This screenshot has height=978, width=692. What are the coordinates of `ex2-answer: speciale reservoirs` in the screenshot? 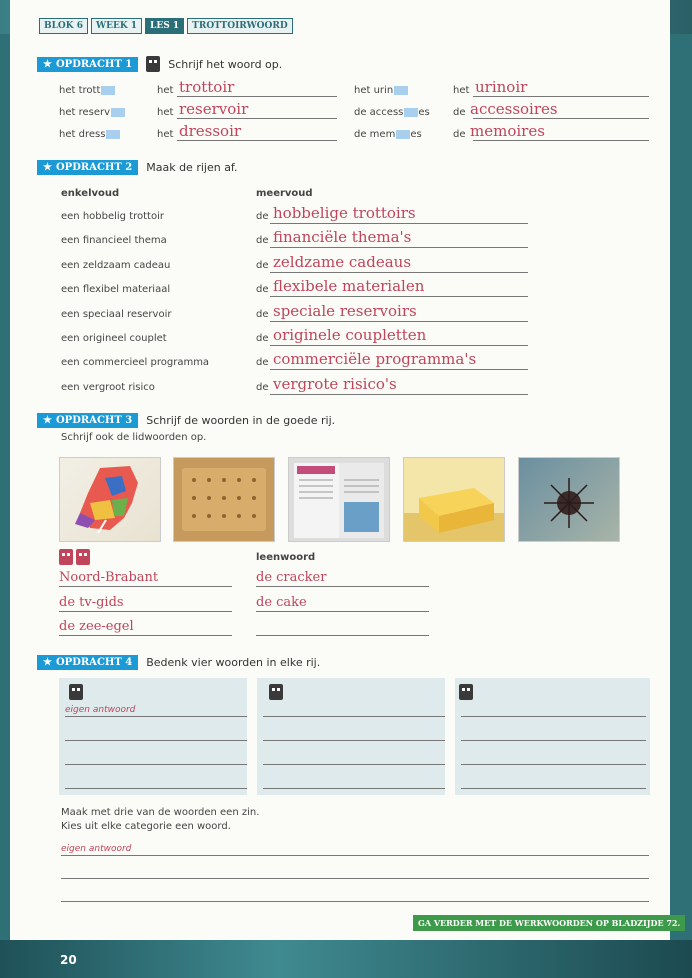 It's located at (345, 311).